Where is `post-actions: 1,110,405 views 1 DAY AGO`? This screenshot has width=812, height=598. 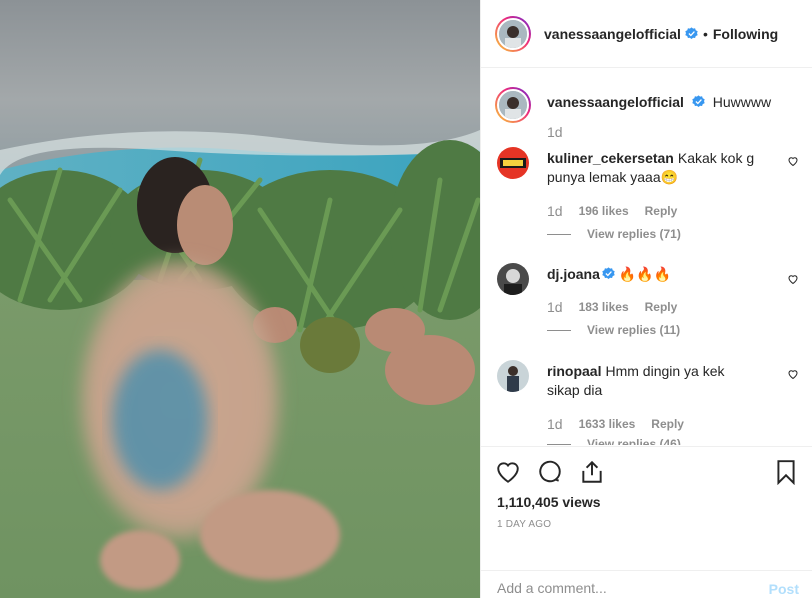 post-actions: 1,110,405 views 1 DAY AGO is located at coordinates (646, 508).